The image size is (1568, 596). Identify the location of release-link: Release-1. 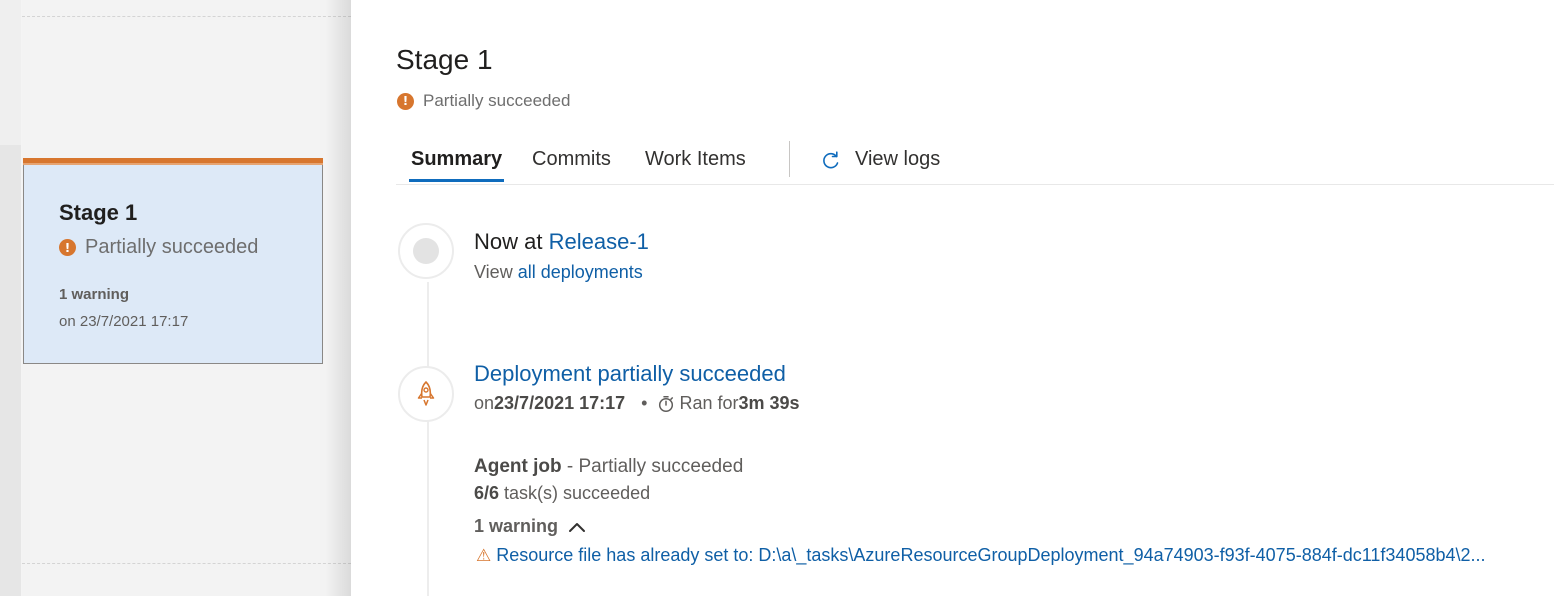
(599, 241).